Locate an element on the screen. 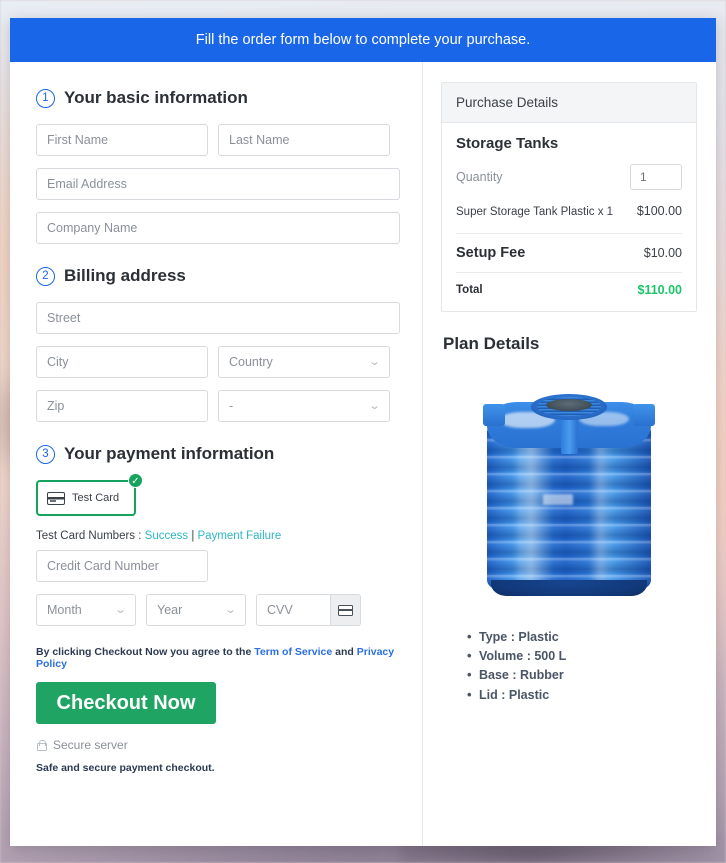  step-1-badge: 1 is located at coordinates (45, 98).